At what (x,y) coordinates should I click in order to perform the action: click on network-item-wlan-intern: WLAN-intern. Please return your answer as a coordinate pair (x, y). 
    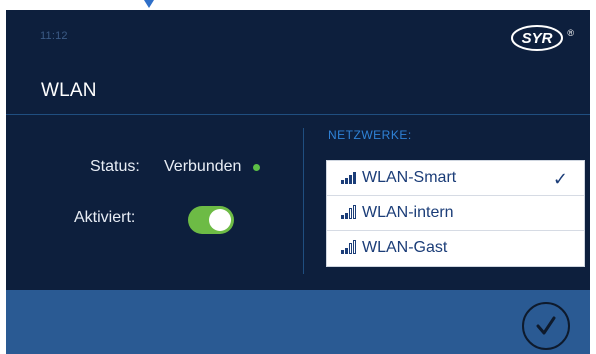
    Looking at the image, I should click on (455, 213).